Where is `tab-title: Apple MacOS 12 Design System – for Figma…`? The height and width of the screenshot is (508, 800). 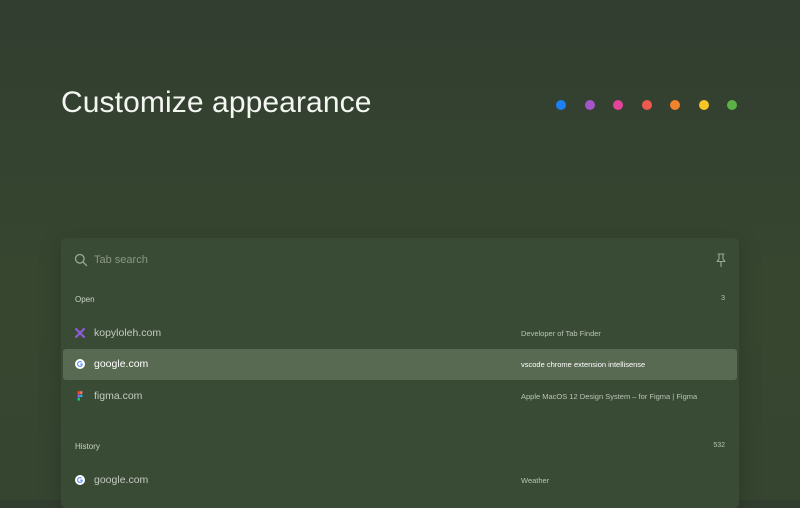 tab-title: Apple MacOS 12 Design System – for Figma… is located at coordinates (609, 396).